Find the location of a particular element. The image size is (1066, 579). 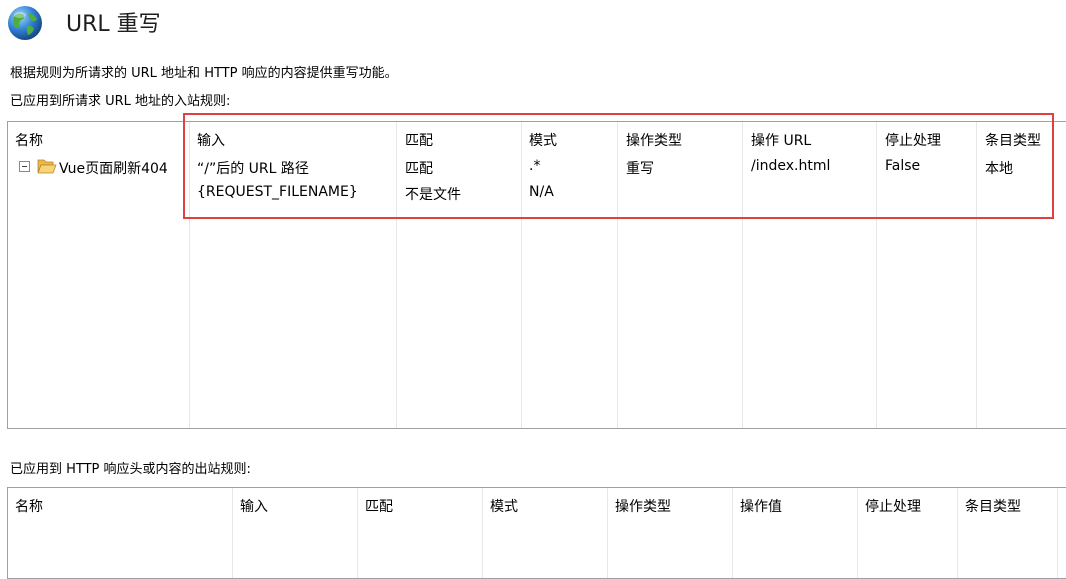

column-header-action-value: 操作值 is located at coordinates (761, 506).